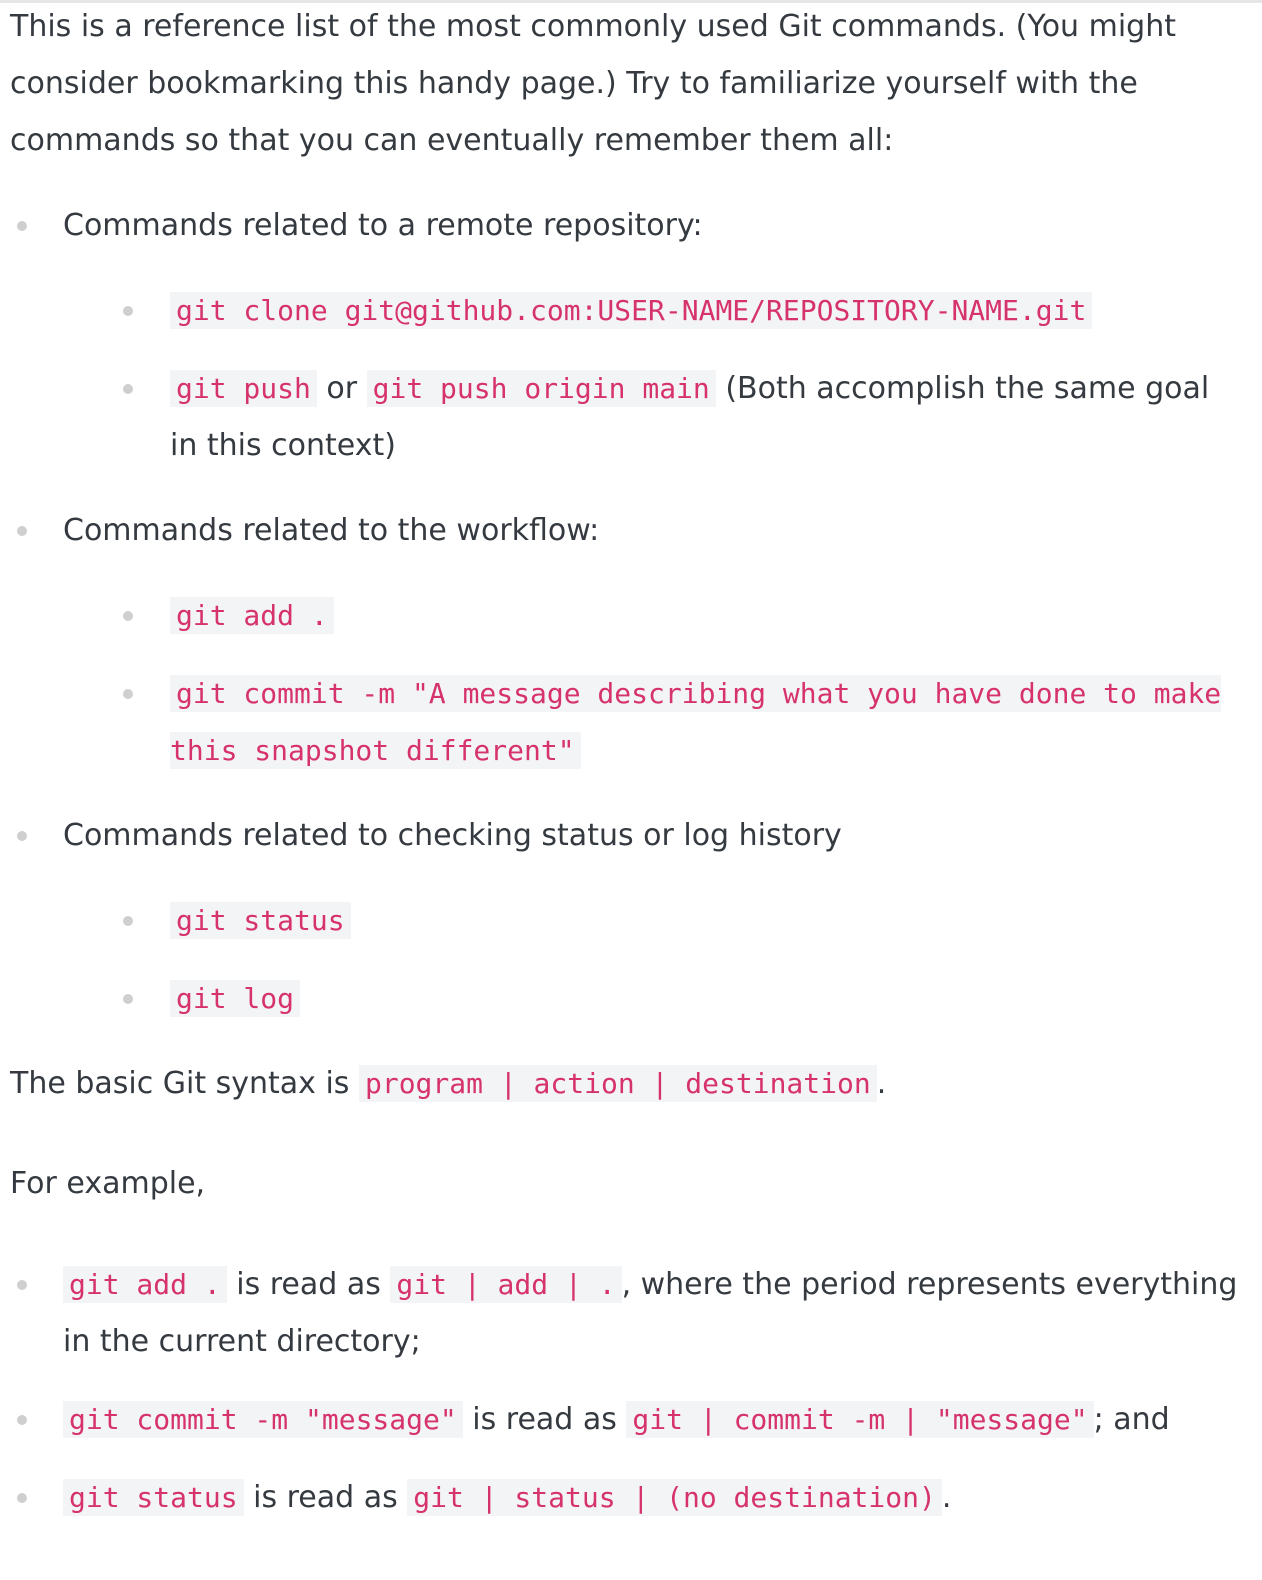  Describe the element at coordinates (946, 1497) in the screenshot. I see `text-explanation: .` at that location.